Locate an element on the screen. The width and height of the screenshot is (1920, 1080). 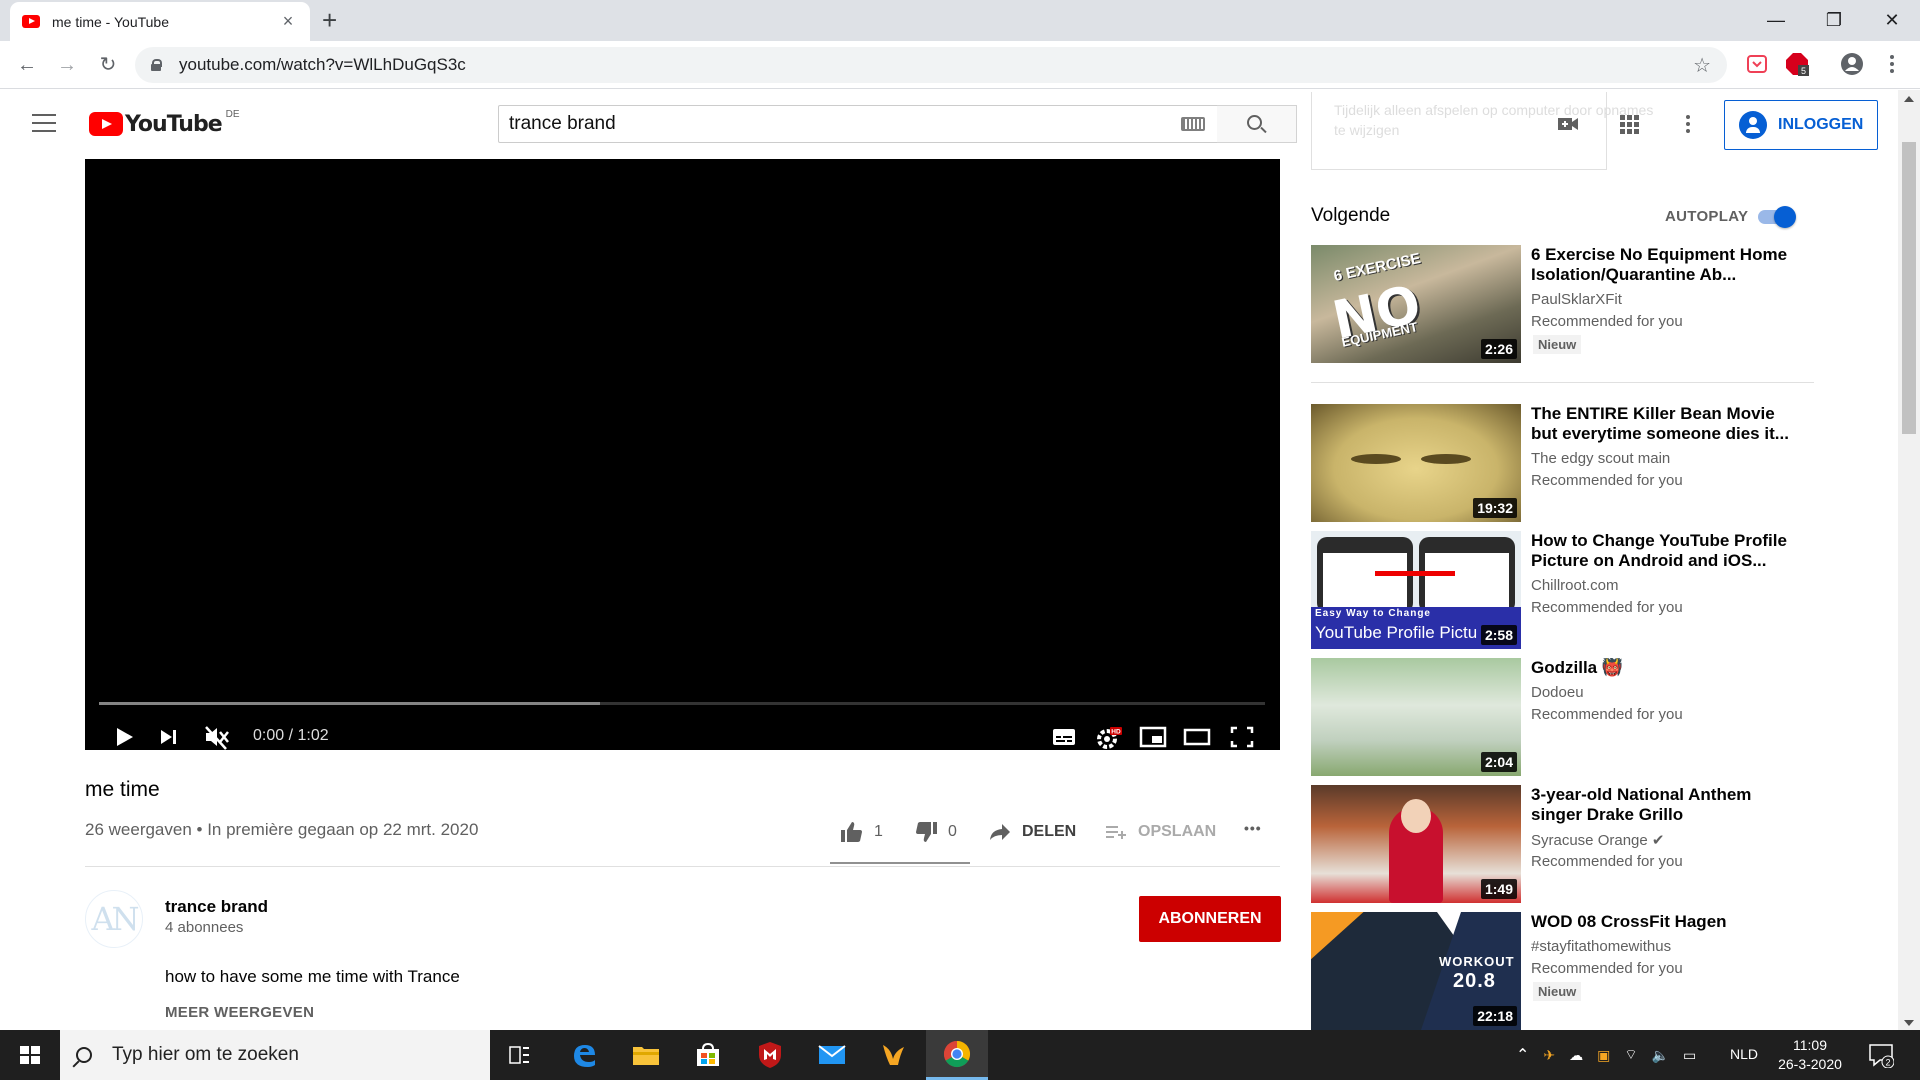
scroll-down-arrow-icon is located at coordinates (1909, 1023).